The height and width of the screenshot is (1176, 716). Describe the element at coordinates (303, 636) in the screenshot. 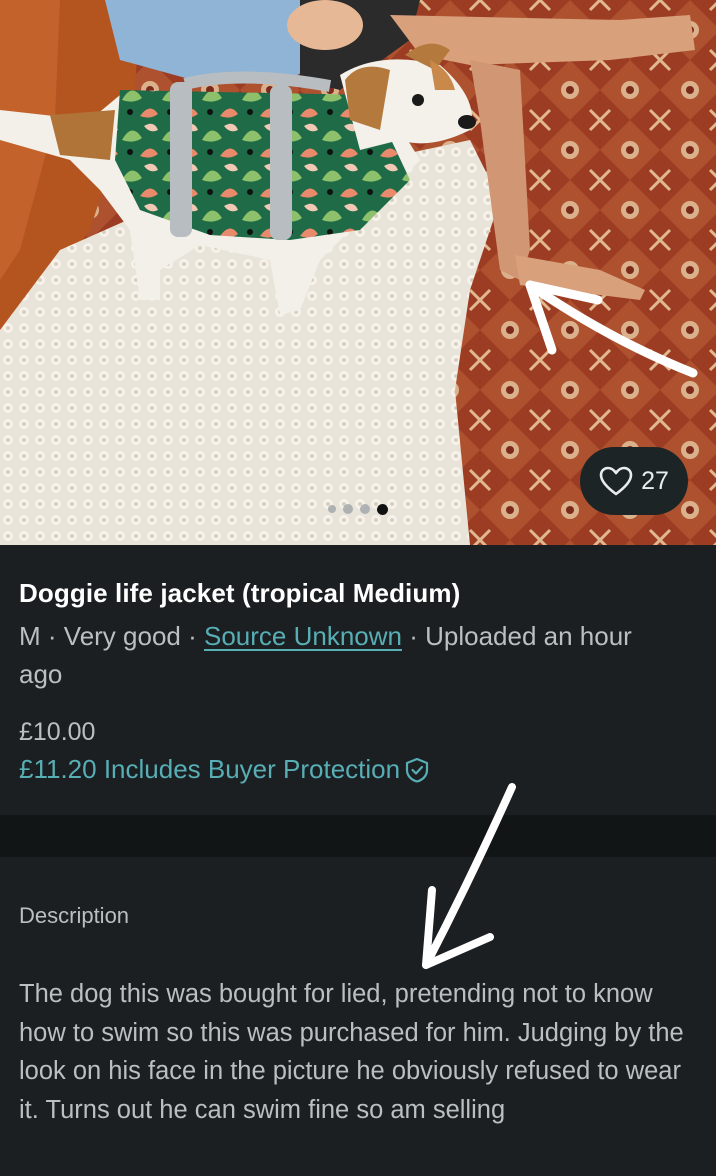

I see `brand-link: Source Unknown` at that location.